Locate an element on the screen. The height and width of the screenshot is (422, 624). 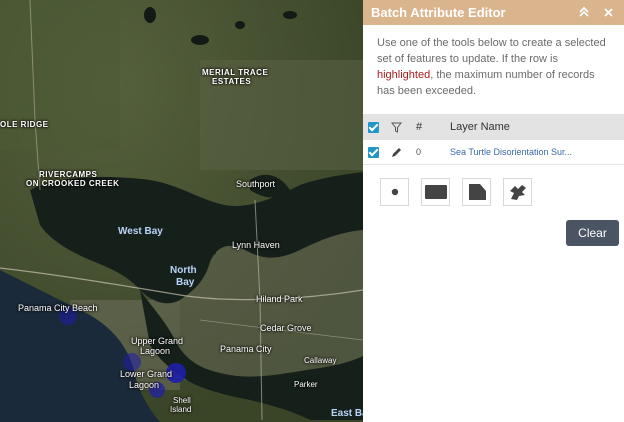
point-tool-icon is located at coordinates (394, 192).